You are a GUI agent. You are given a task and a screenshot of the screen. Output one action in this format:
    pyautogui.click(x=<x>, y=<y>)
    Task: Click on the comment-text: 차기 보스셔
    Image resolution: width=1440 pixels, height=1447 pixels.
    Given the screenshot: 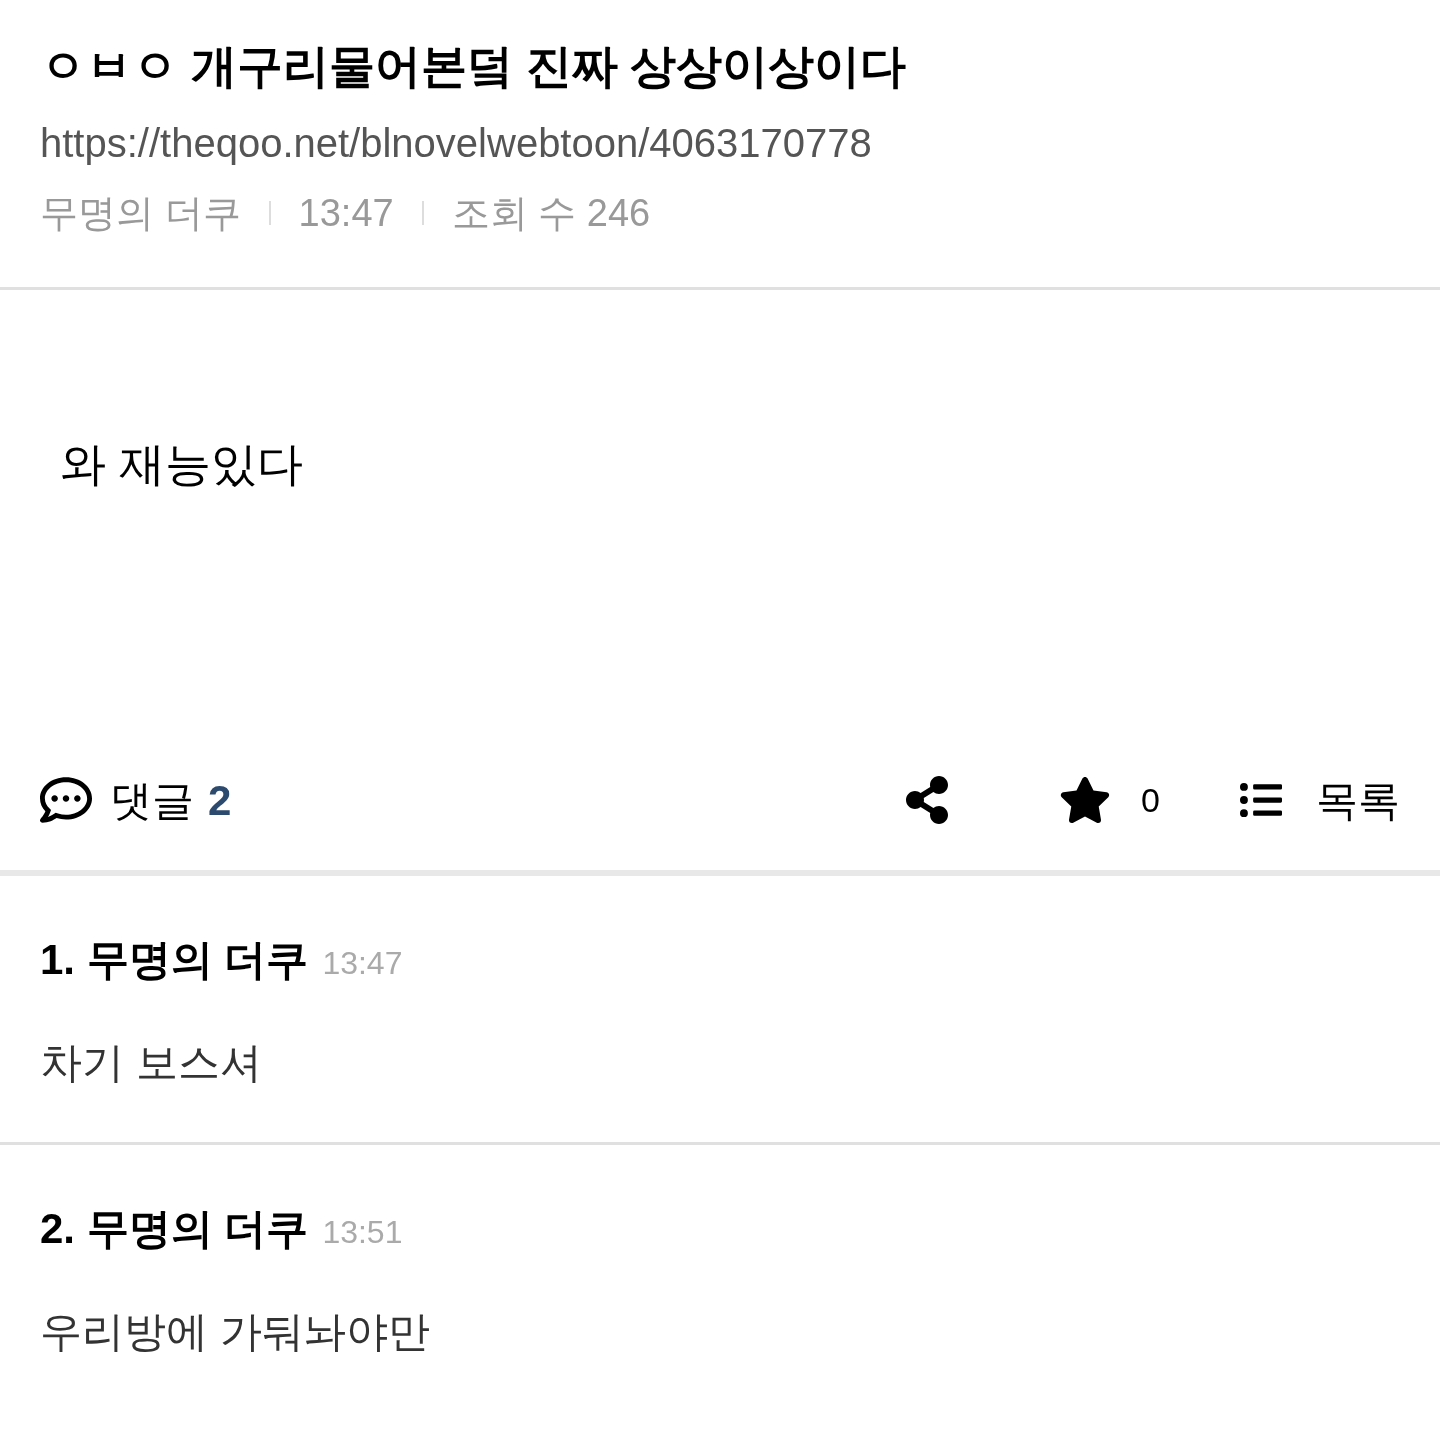 What is the action you would take?
    pyautogui.click(x=151, y=1063)
    